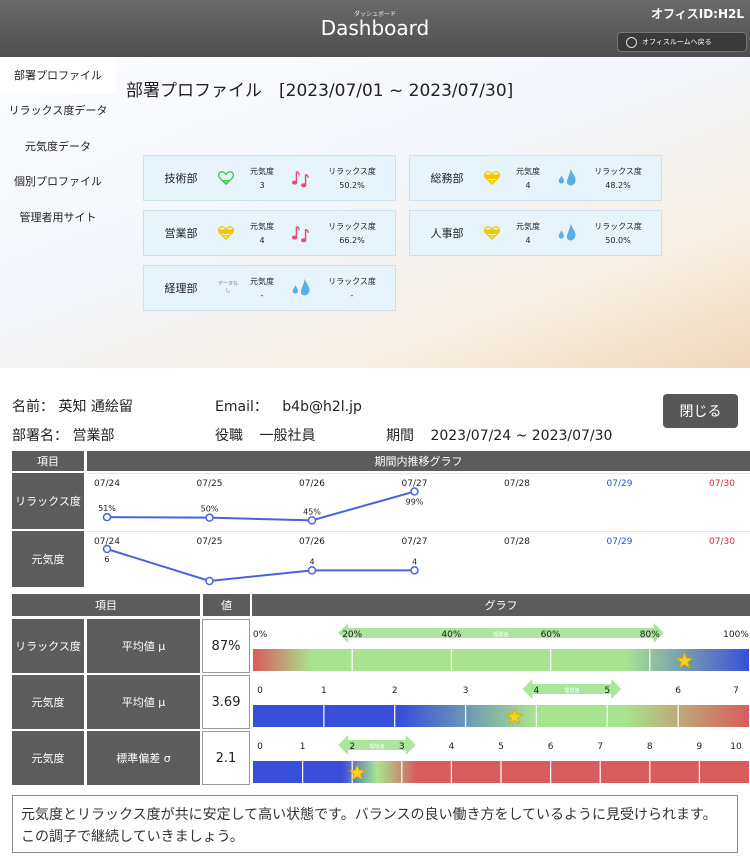 The image size is (750, 858). I want to click on department-card: 技術部 元気度 3 リラックス度 50.2%, so click(269, 178).